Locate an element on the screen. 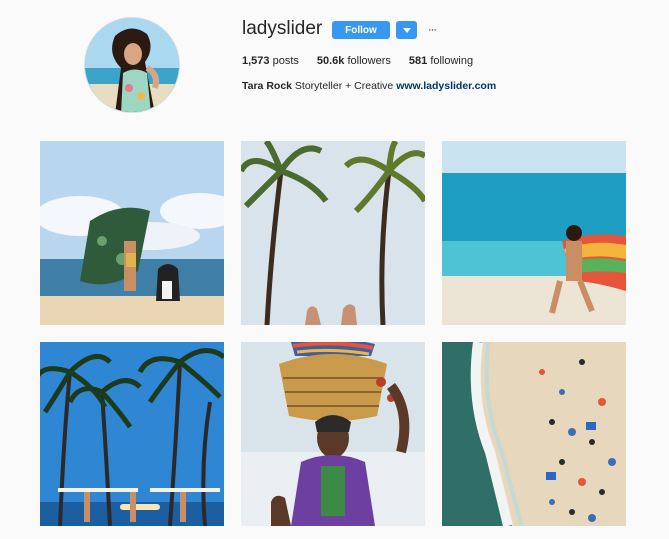 Image resolution: width=669 pixels, height=539 pixels. profile-avatar is located at coordinates (132, 65).